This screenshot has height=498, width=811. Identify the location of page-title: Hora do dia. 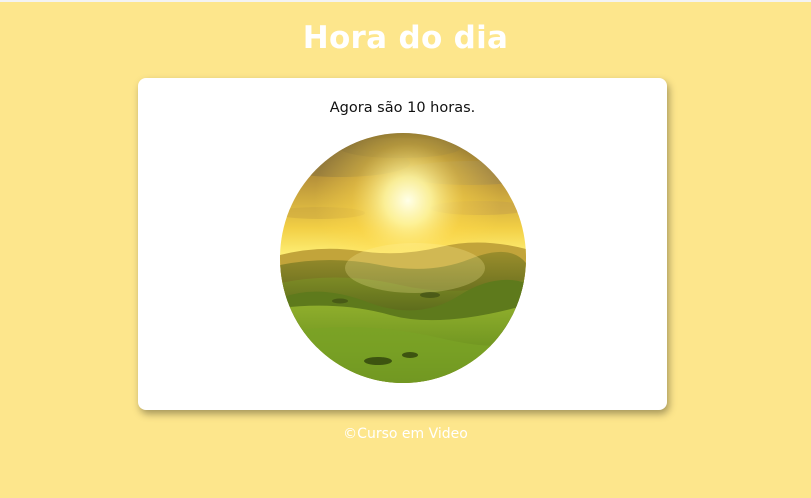
(405, 38).